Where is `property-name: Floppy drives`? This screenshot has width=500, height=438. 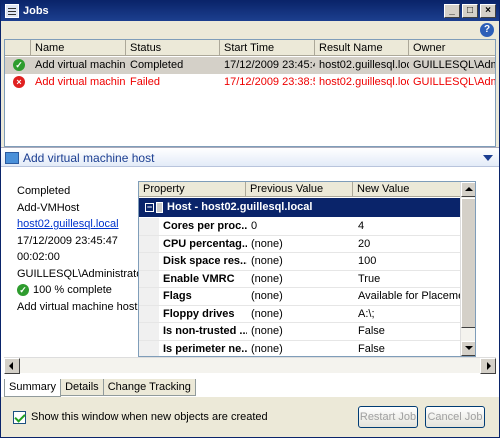
property-name: Floppy drives is located at coordinates (199, 313).